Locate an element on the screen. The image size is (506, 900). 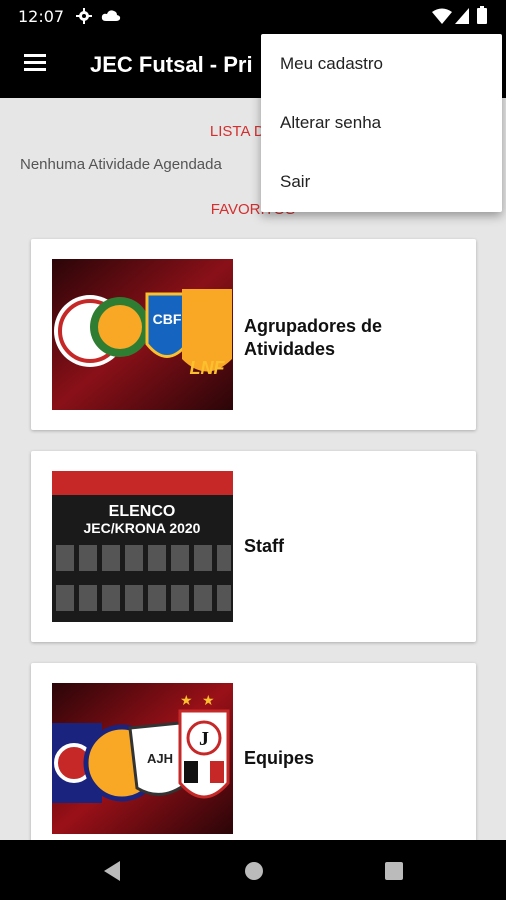
hamburger-icon is located at coordinates (35, 63).